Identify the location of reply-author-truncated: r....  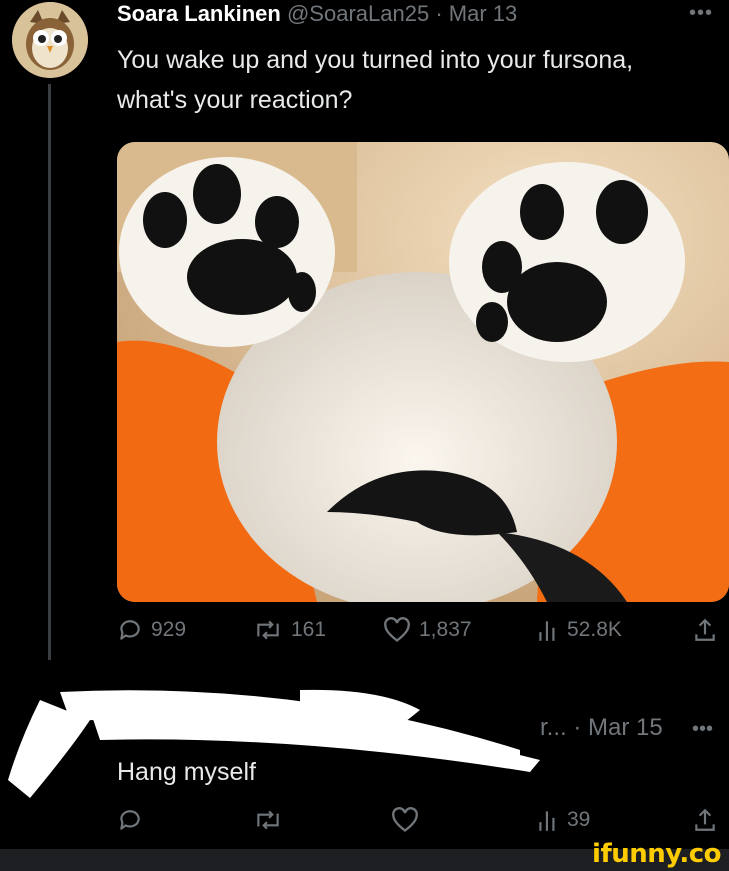
(553, 727).